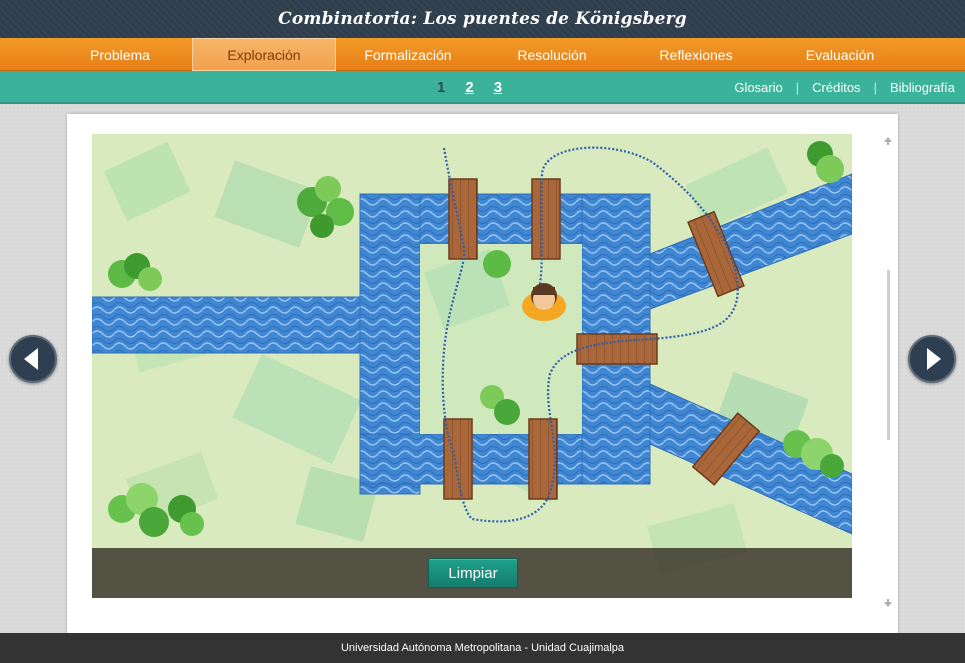 Image resolution: width=965 pixels, height=663 pixels. Describe the element at coordinates (840, 54) in the screenshot. I see `nav-item-evaluacion: Evaluación` at that location.